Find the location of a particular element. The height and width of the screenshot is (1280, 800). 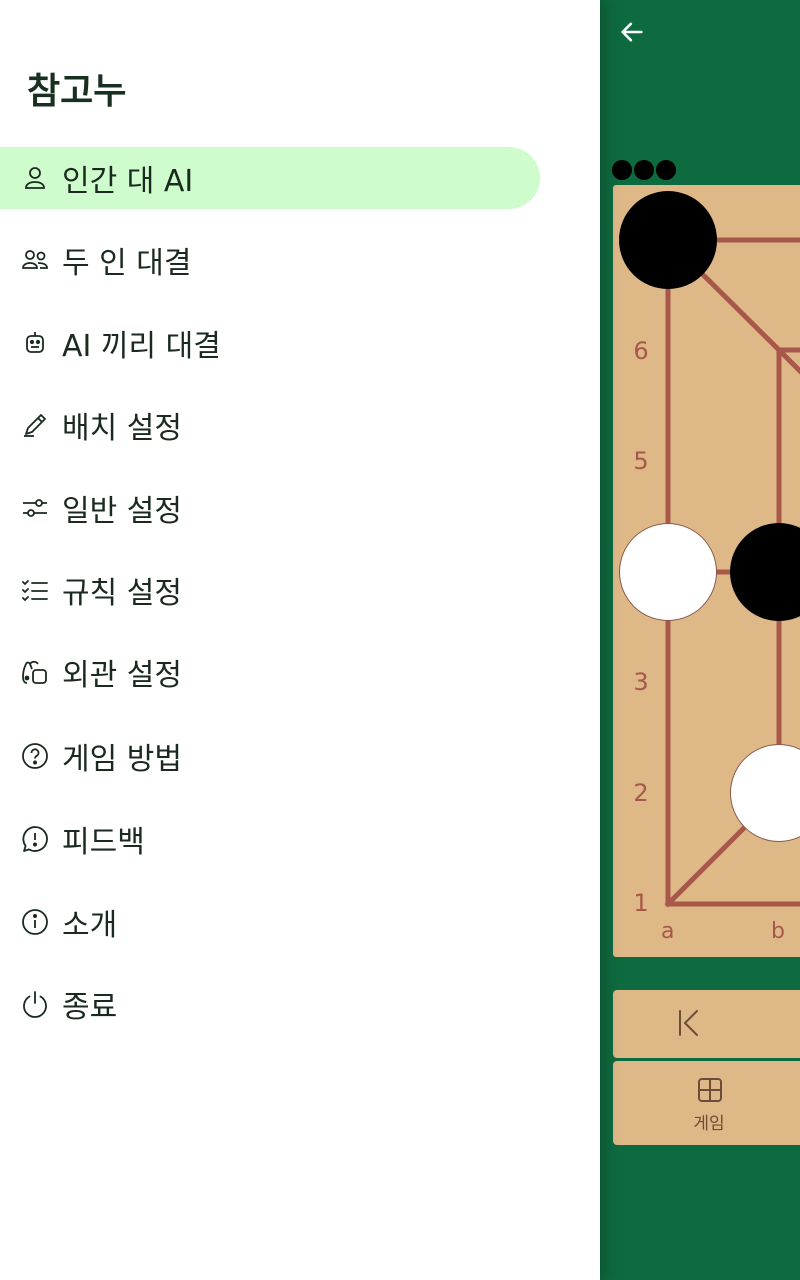

help-icon is located at coordinates (35, 756).